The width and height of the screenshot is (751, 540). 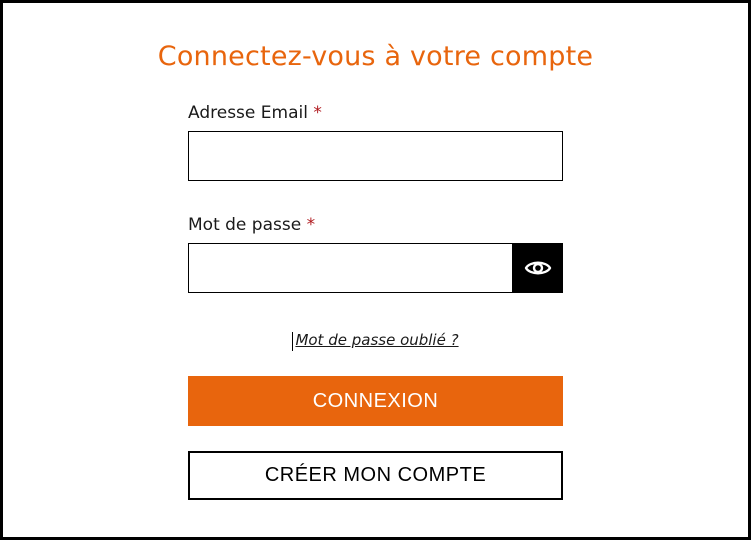 I want to click on email-group: Adresse Email *, so click(x=375, y=141).